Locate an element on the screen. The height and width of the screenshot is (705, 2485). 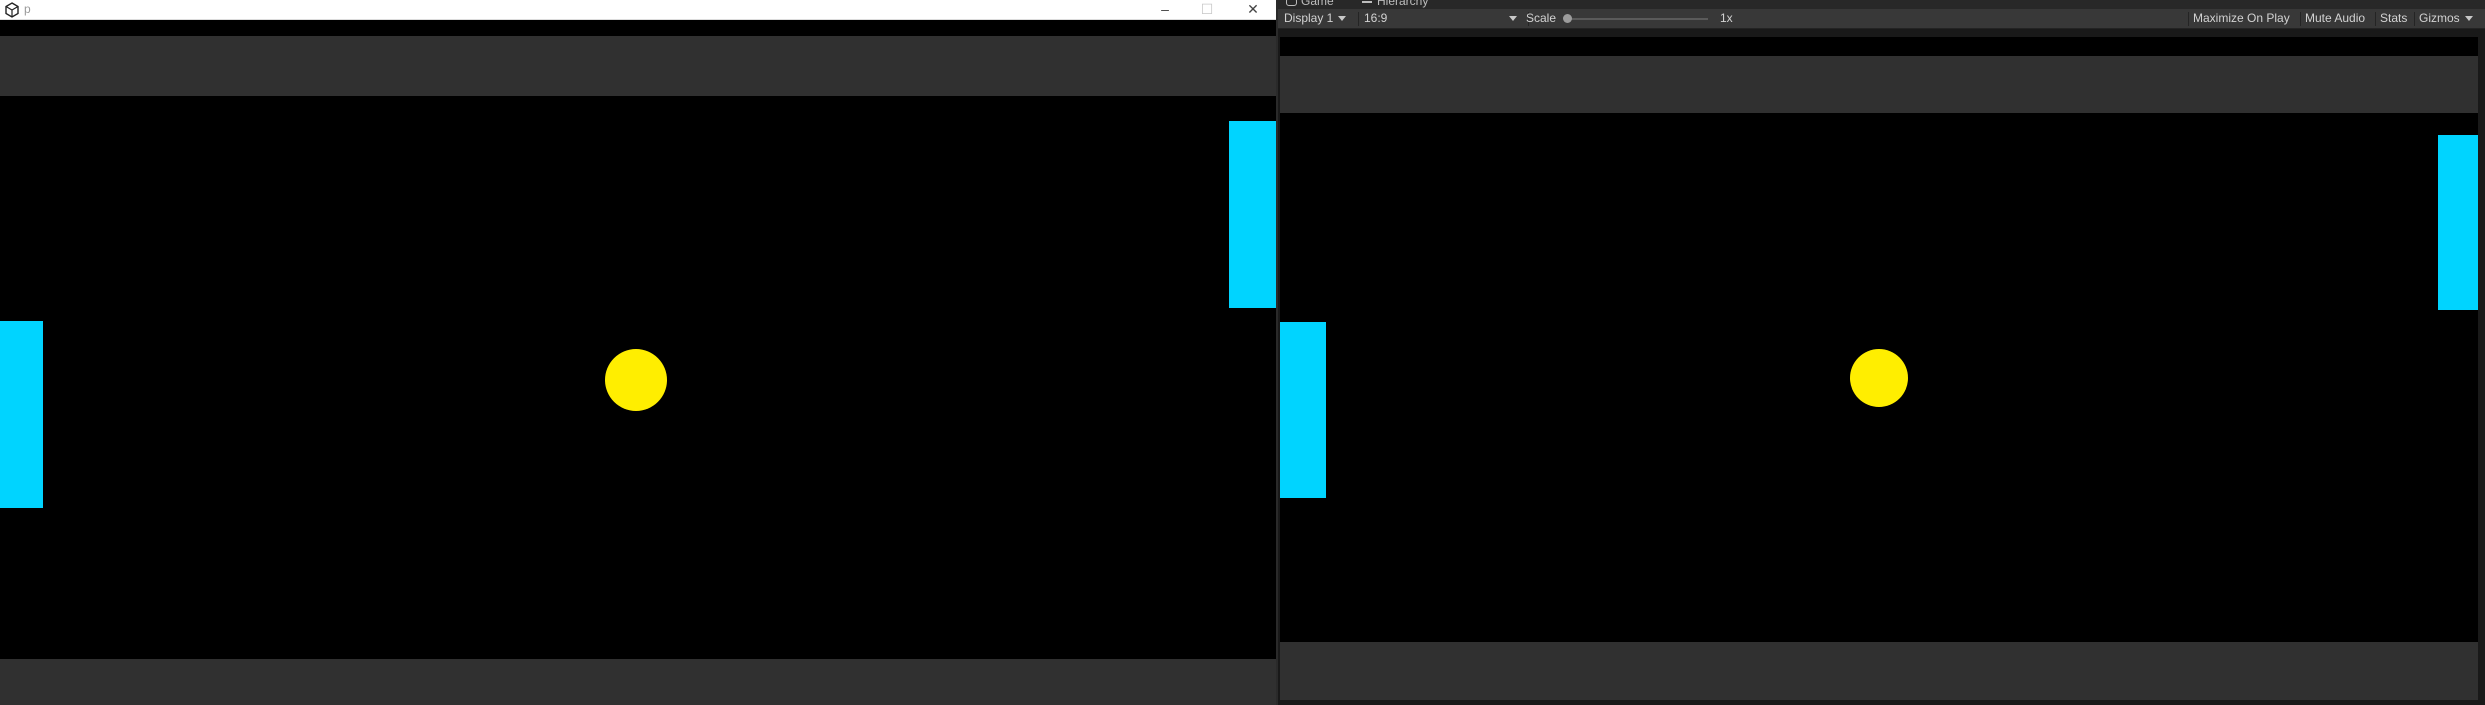
display-label: Display 1 is located at coordinates (1309, 18).